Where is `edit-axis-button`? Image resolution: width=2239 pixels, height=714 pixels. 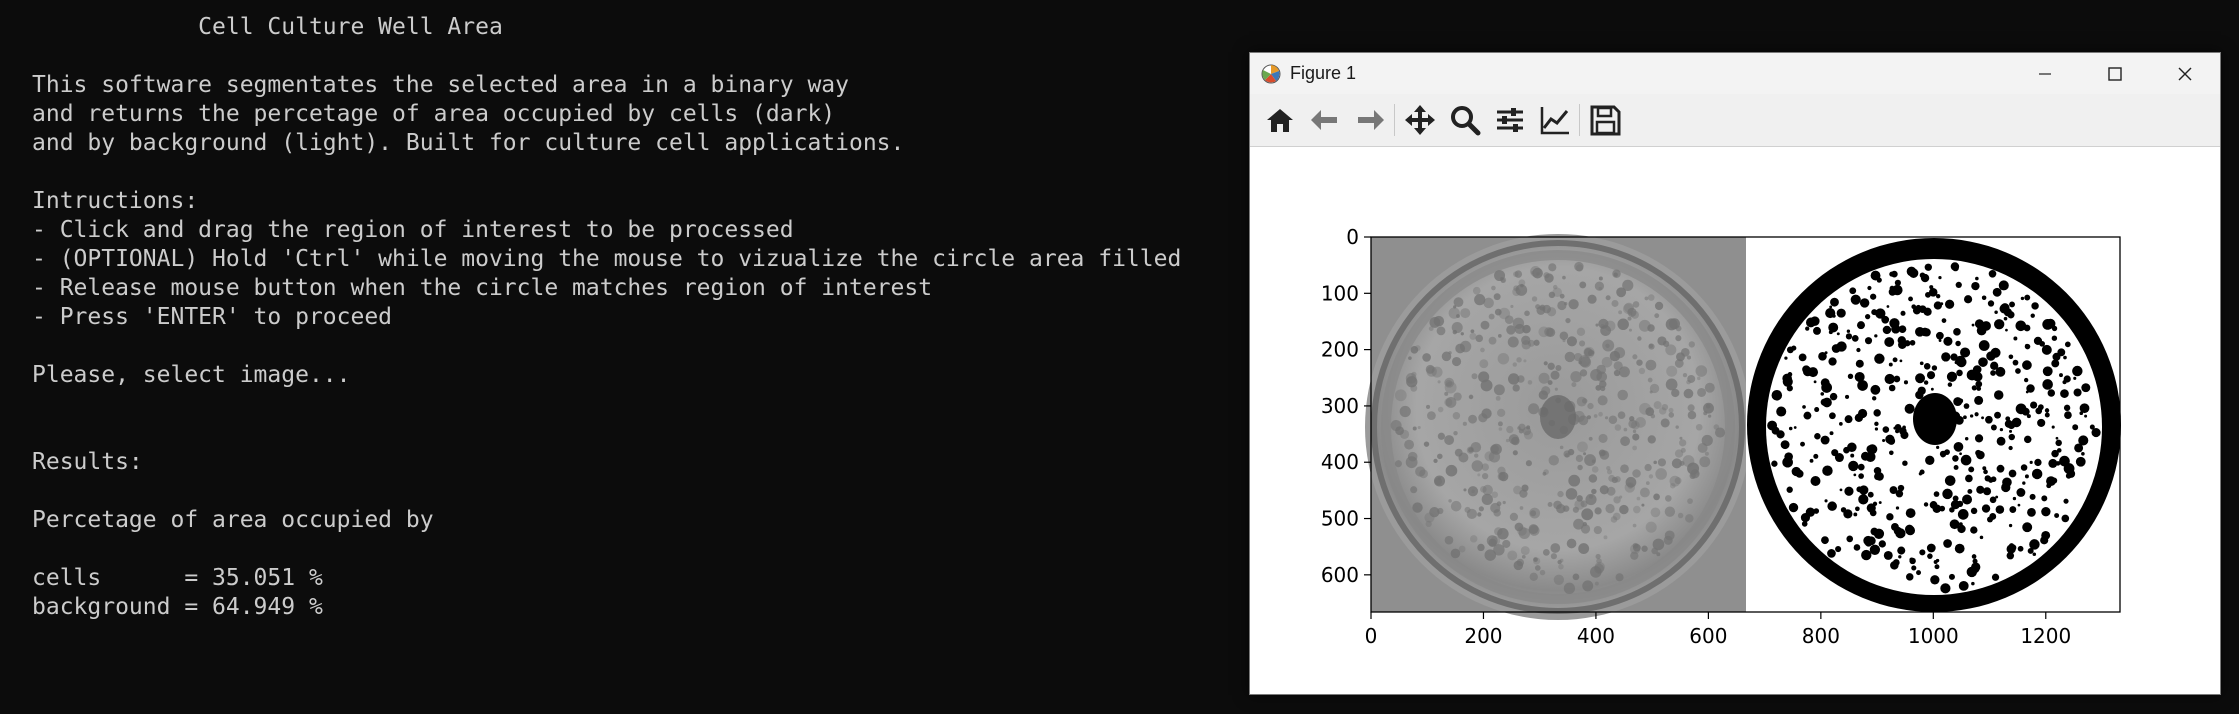
edit-axis-button is located at coordinates (1555, 120).